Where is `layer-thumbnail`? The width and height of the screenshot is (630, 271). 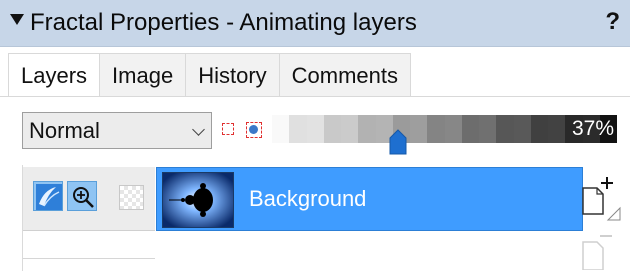 layer-thumbnail is located at coordinates (198, 200).